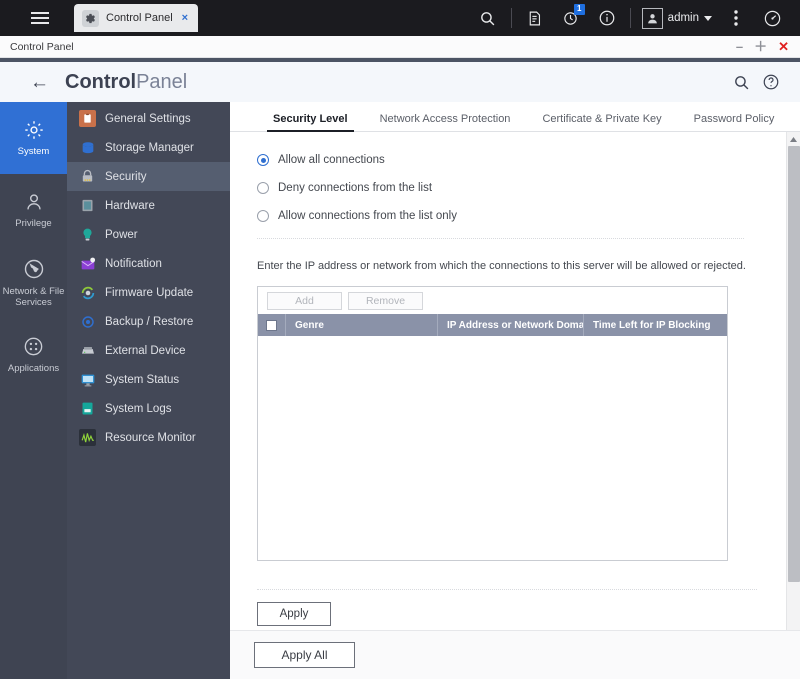  I want to click on minimize-button: –, so click(739, 46).